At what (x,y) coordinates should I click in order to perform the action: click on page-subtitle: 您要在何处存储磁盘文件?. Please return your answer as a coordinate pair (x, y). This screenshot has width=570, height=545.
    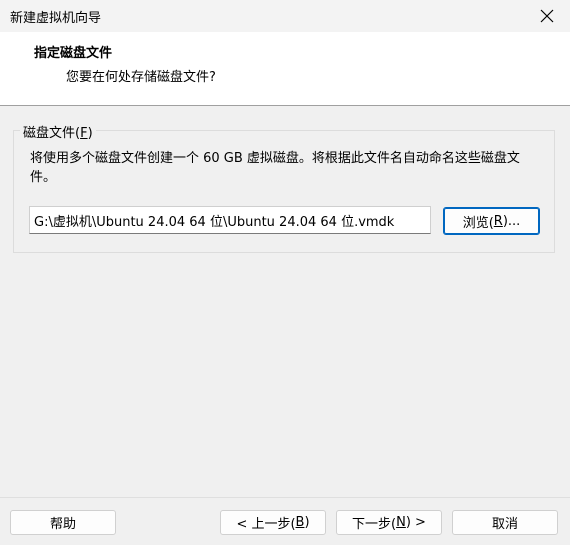
    Looking at the image, I should click on (141, 77).